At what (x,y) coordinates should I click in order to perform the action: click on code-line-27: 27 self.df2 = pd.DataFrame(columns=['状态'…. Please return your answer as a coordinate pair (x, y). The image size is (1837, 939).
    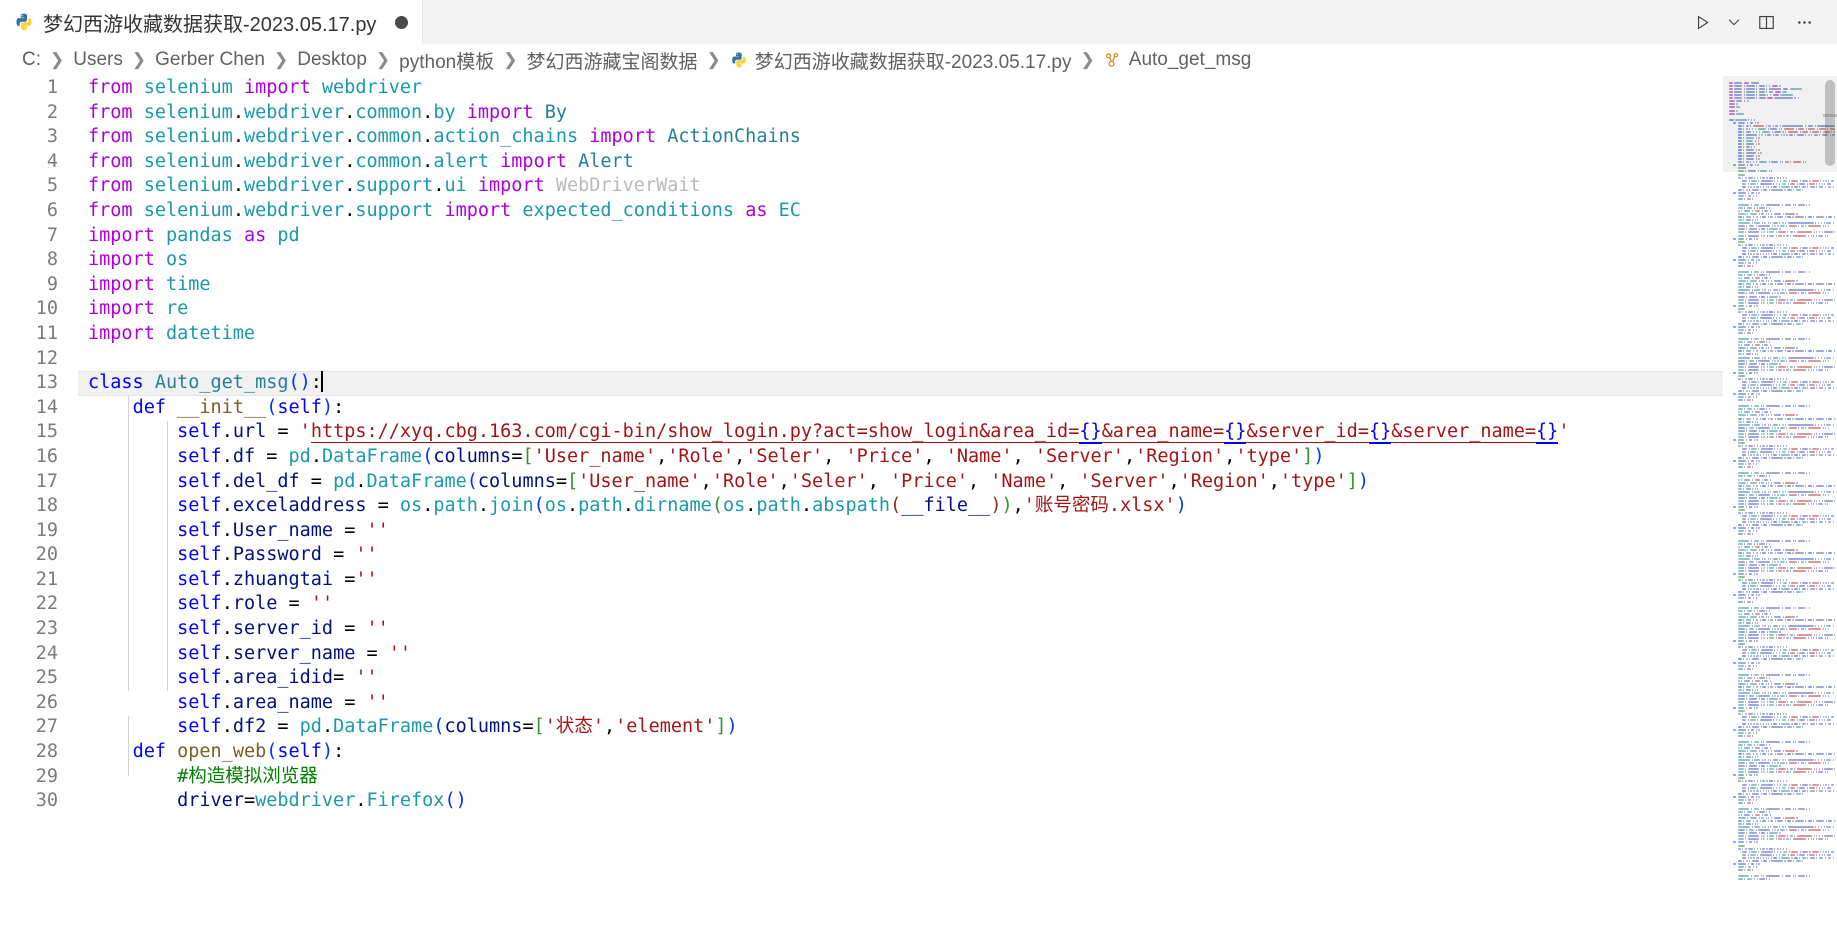
    Looking at the image, I should click on (861, 727).